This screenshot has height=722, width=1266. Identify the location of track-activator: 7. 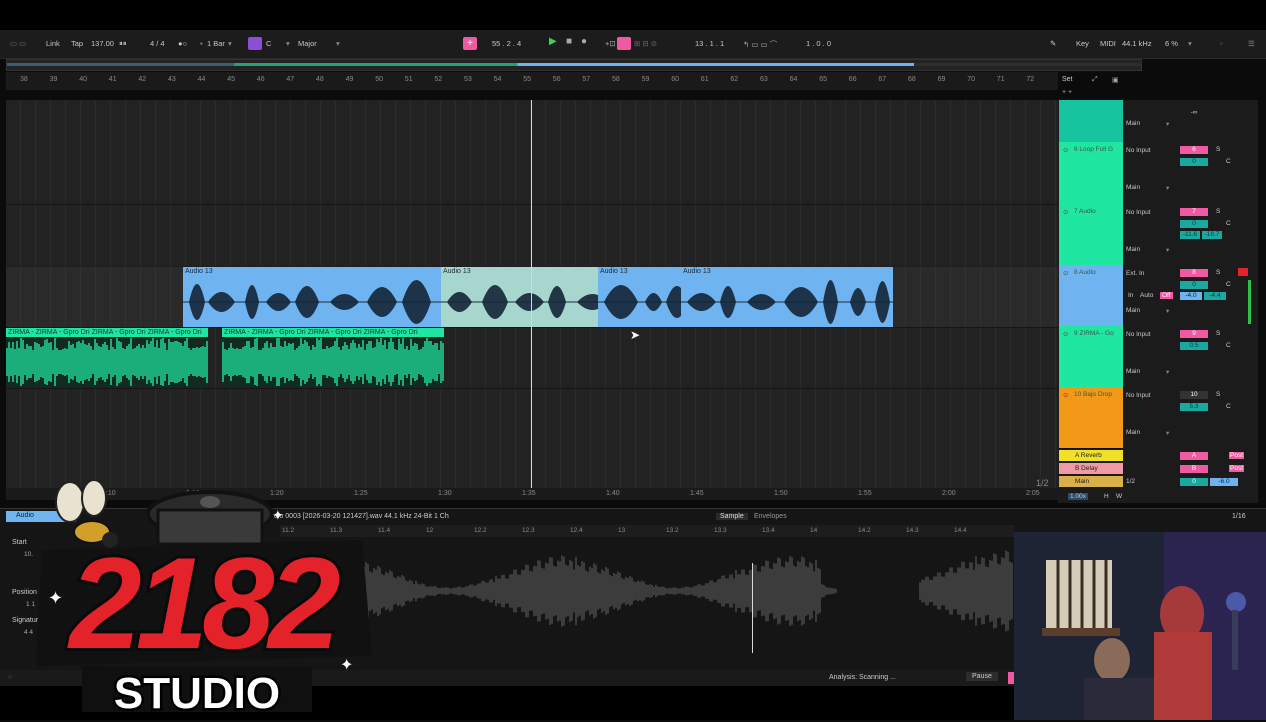
(1194, 212).